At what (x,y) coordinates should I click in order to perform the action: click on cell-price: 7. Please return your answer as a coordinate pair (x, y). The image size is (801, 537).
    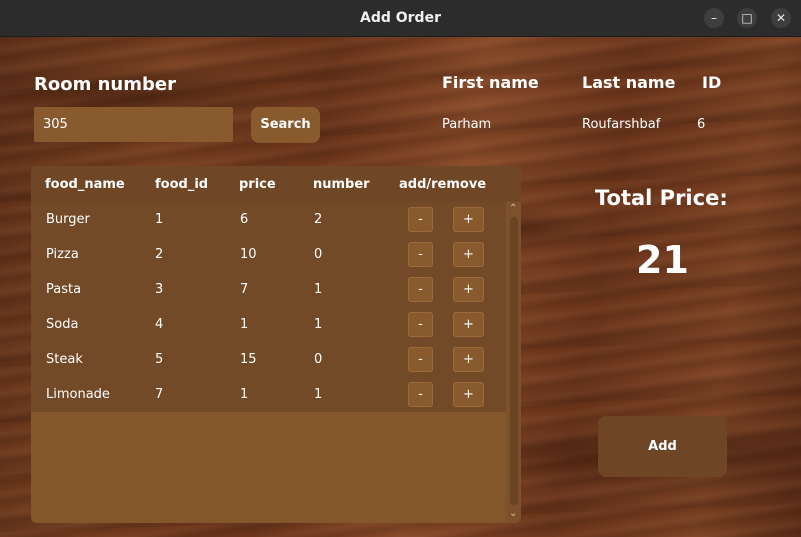
    Looking at the image, I should click on (244, 289).